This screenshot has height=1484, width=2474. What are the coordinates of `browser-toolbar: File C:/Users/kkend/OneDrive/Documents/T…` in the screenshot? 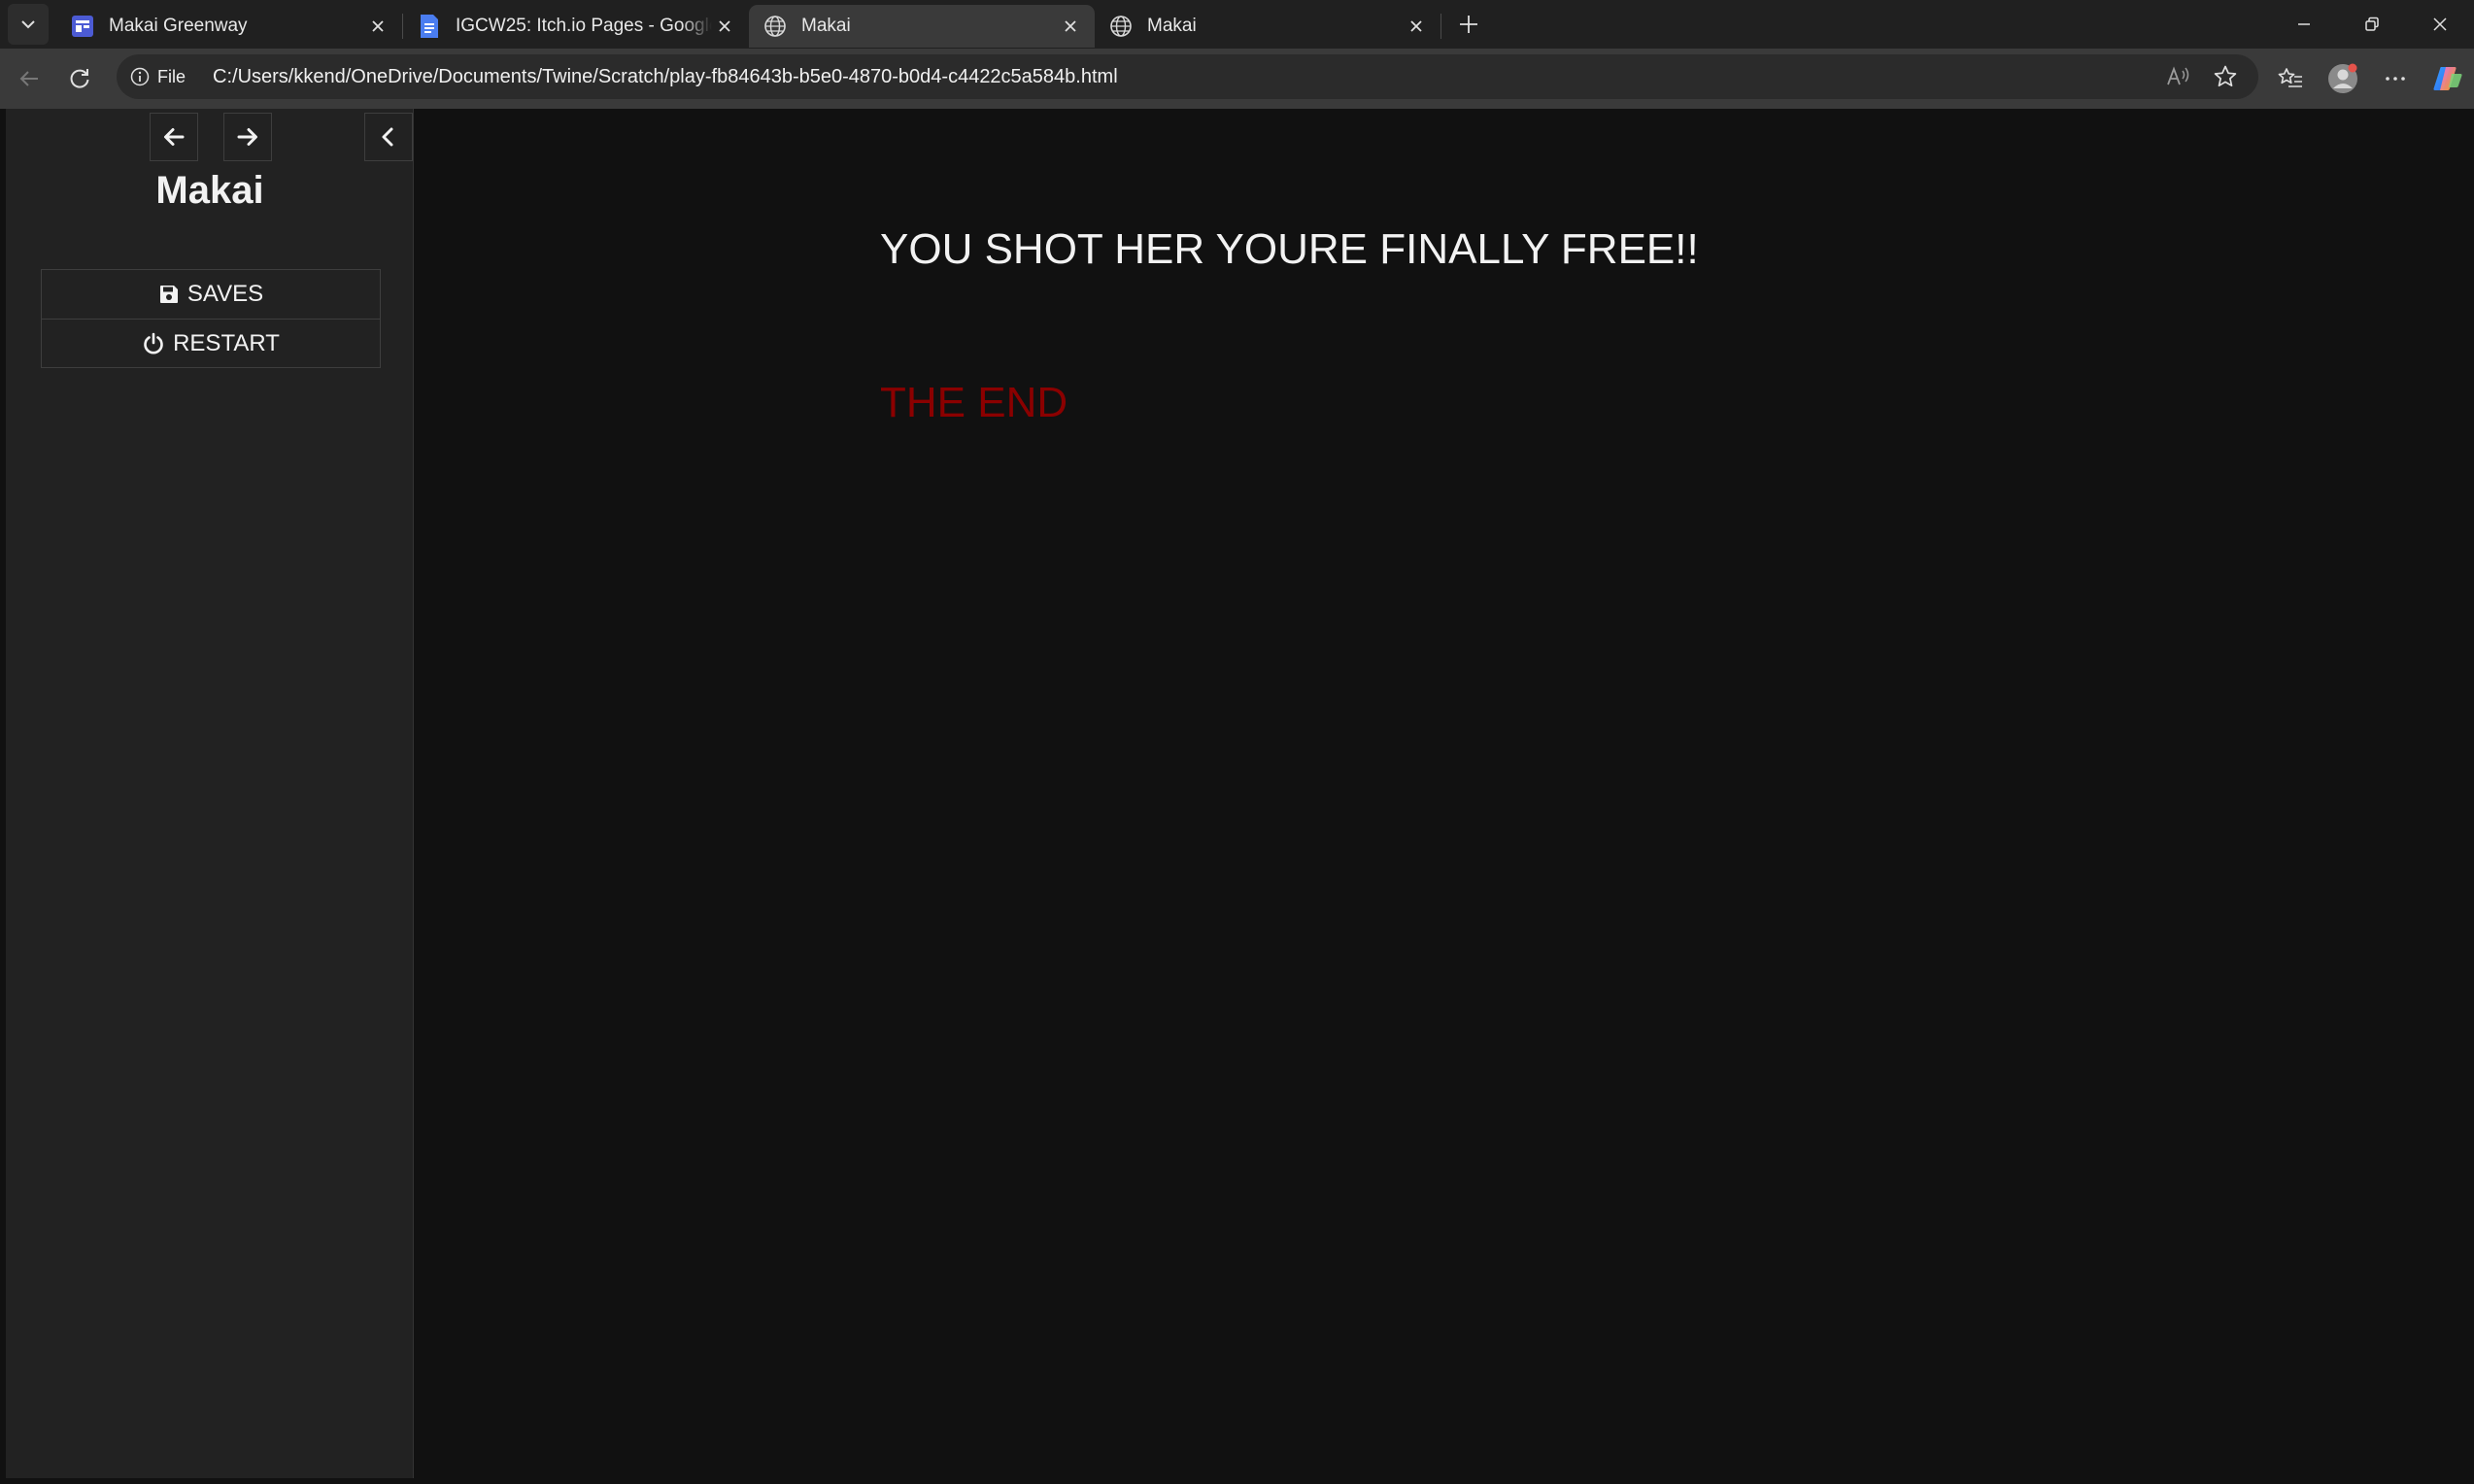 It's located at (1237, 79).